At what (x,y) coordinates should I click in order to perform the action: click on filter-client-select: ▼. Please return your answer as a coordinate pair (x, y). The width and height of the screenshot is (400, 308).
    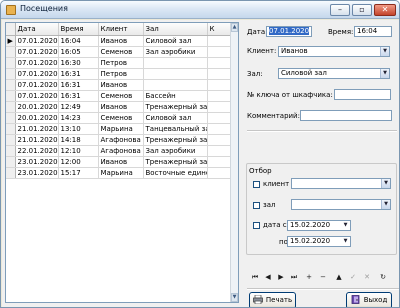
    Looking at the image, I should click on (341, 183).